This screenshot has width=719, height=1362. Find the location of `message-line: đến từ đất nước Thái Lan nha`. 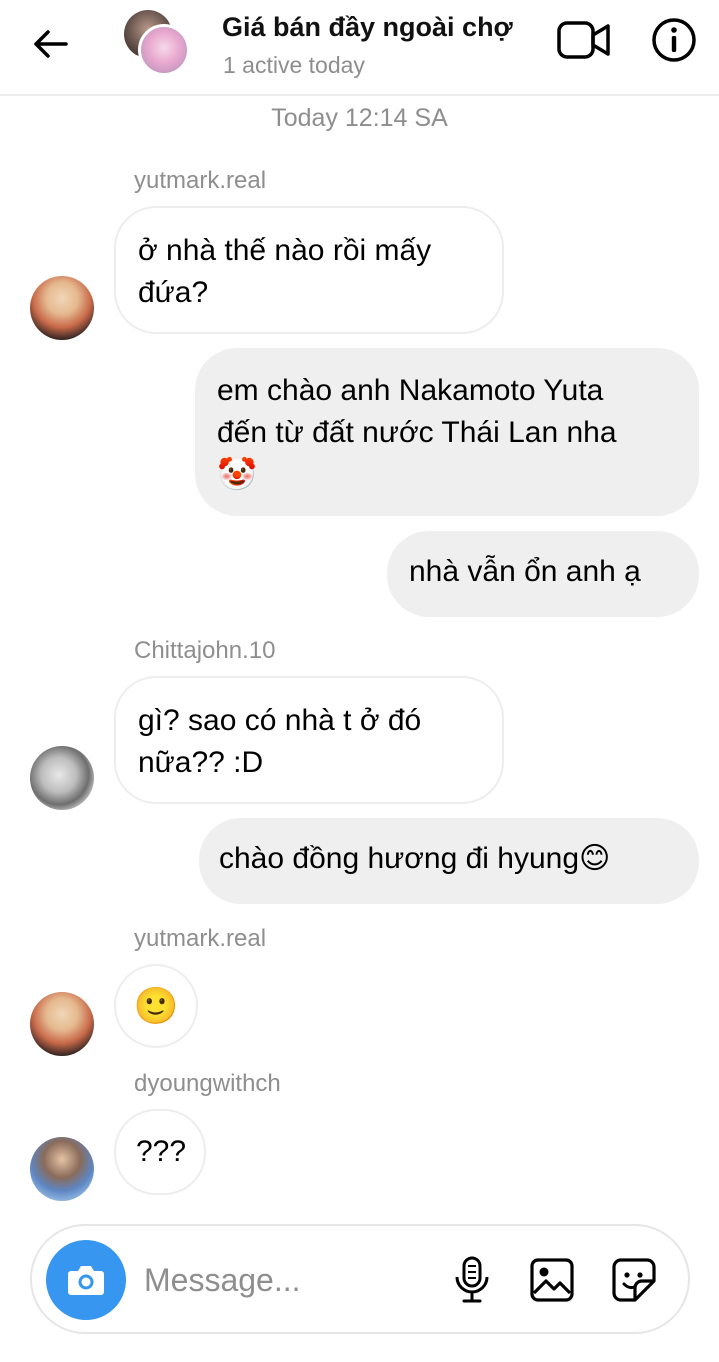

message-line: đến từ đất nước Thái Lan nha is located at coordinates (417, 432).